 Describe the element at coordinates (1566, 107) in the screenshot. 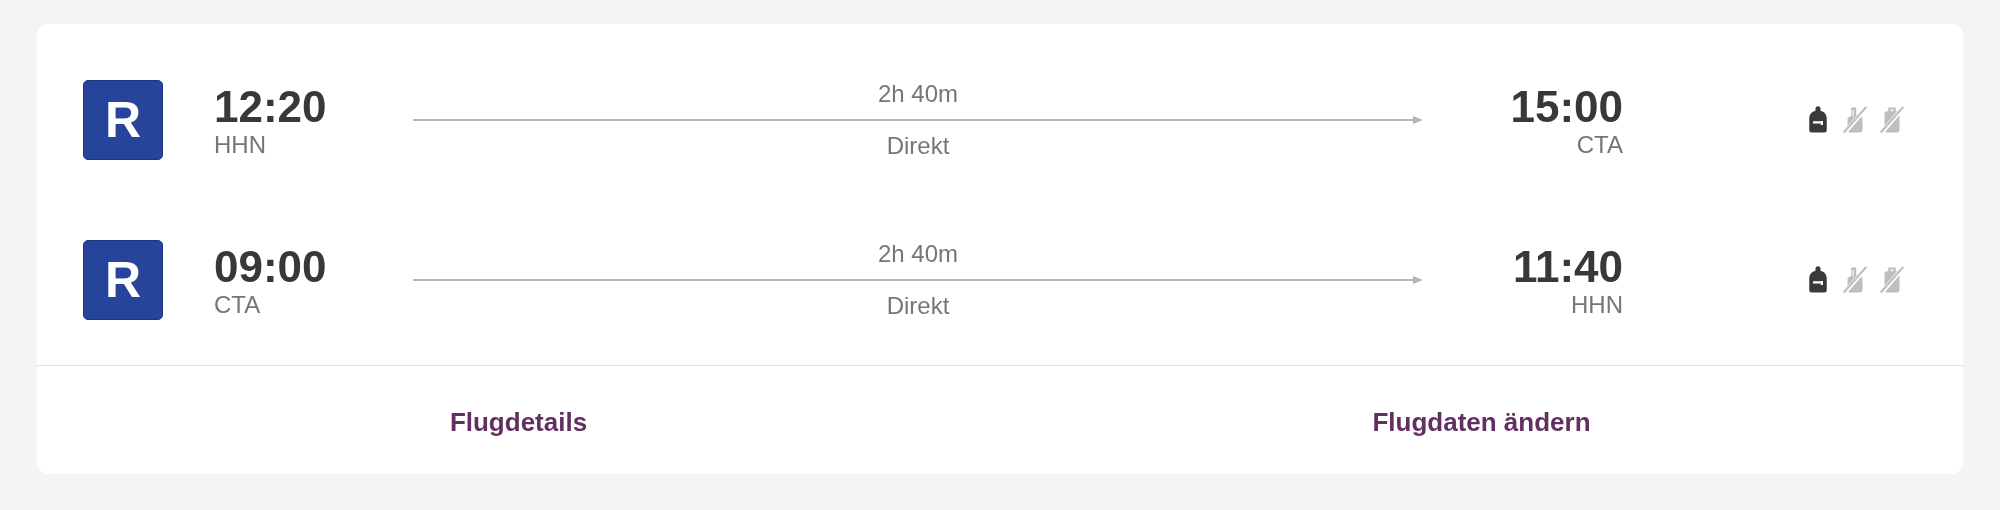

I see `arrival-time: 15:00` at that location.